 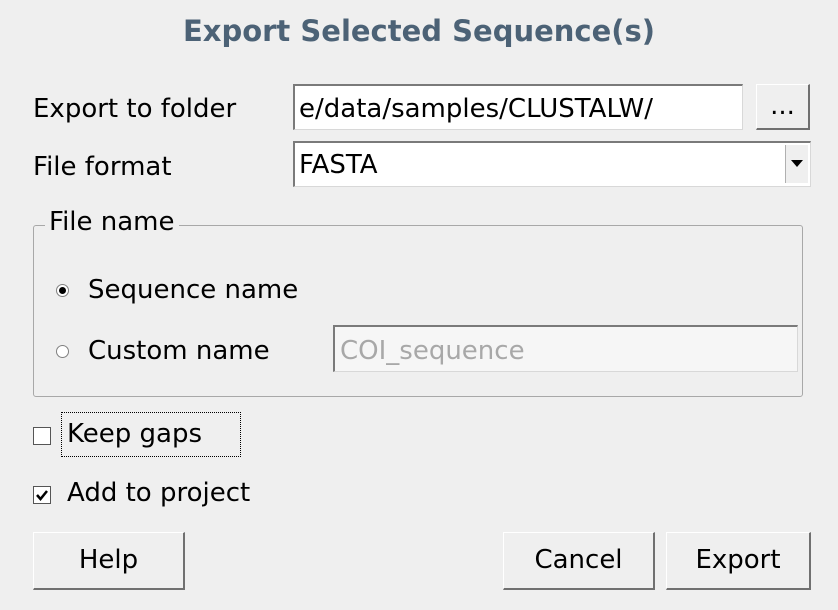 I want to click on add-to-project-checkbox, so click(x=42, y=495).